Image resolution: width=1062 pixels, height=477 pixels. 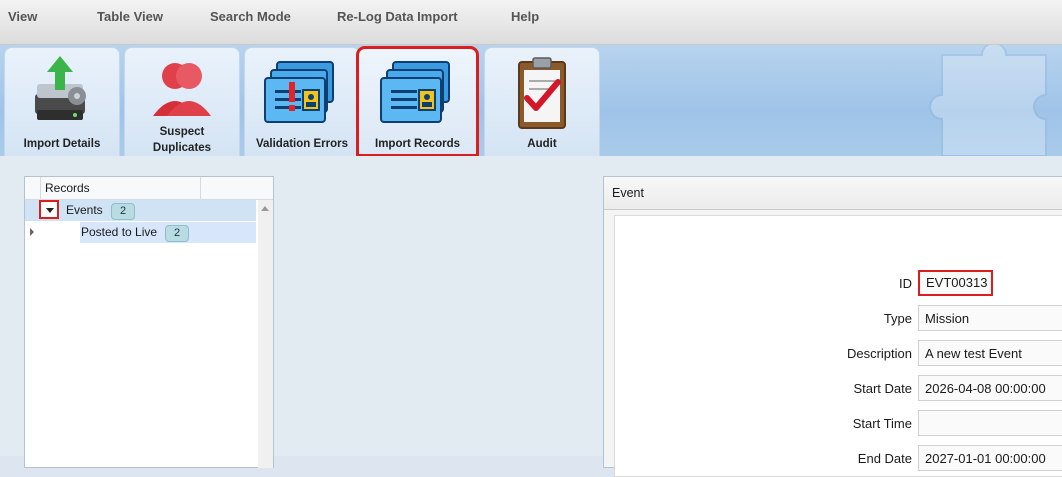 What do you see at coordinates (542, 93) in the screenshot?
I see `clipboard-check-icon` at bounding box center [542, 93].